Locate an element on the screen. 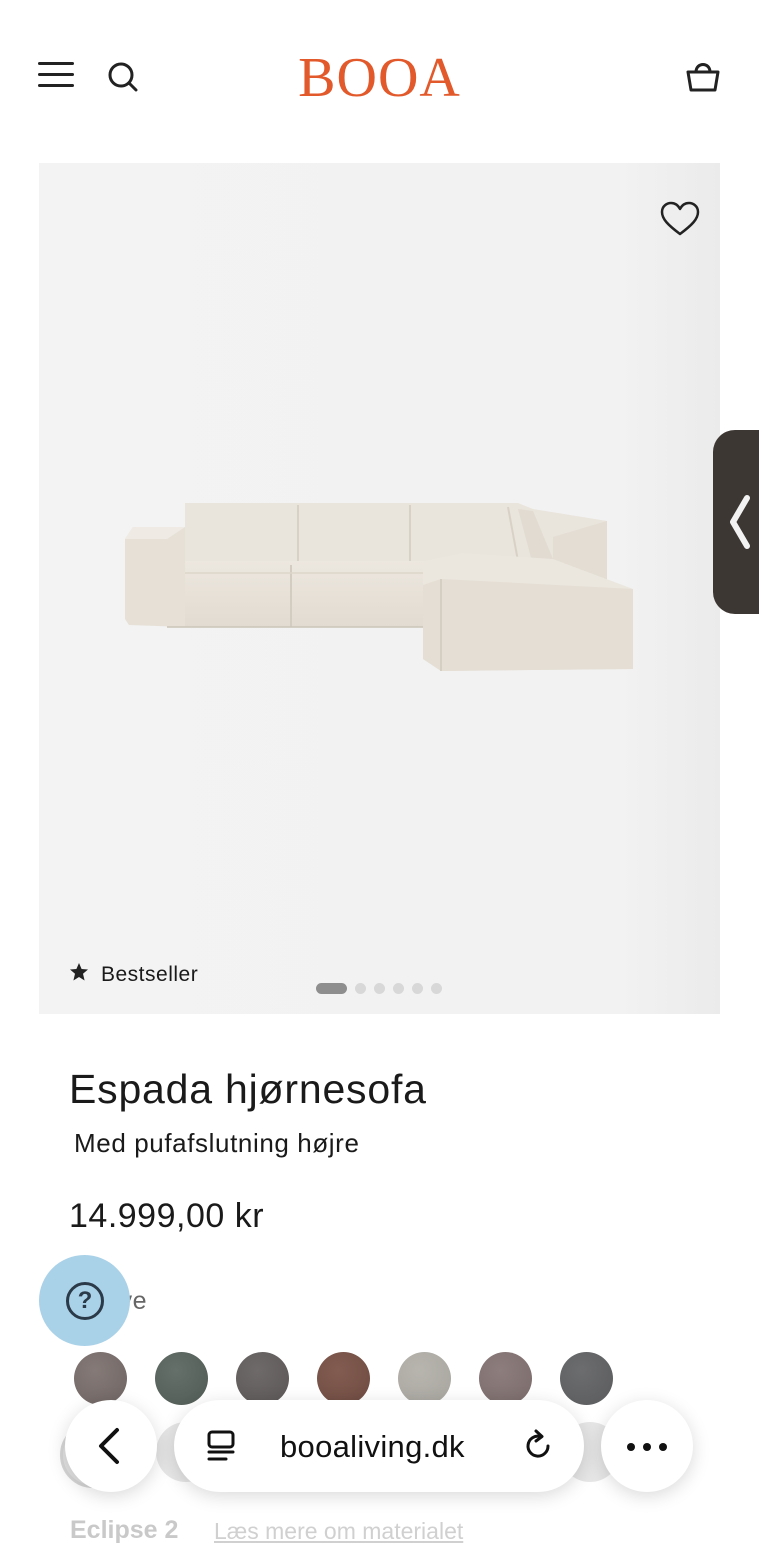 This screenshot has height=1559, width=759. product-image-sofa is located at coordinates (379, 587).